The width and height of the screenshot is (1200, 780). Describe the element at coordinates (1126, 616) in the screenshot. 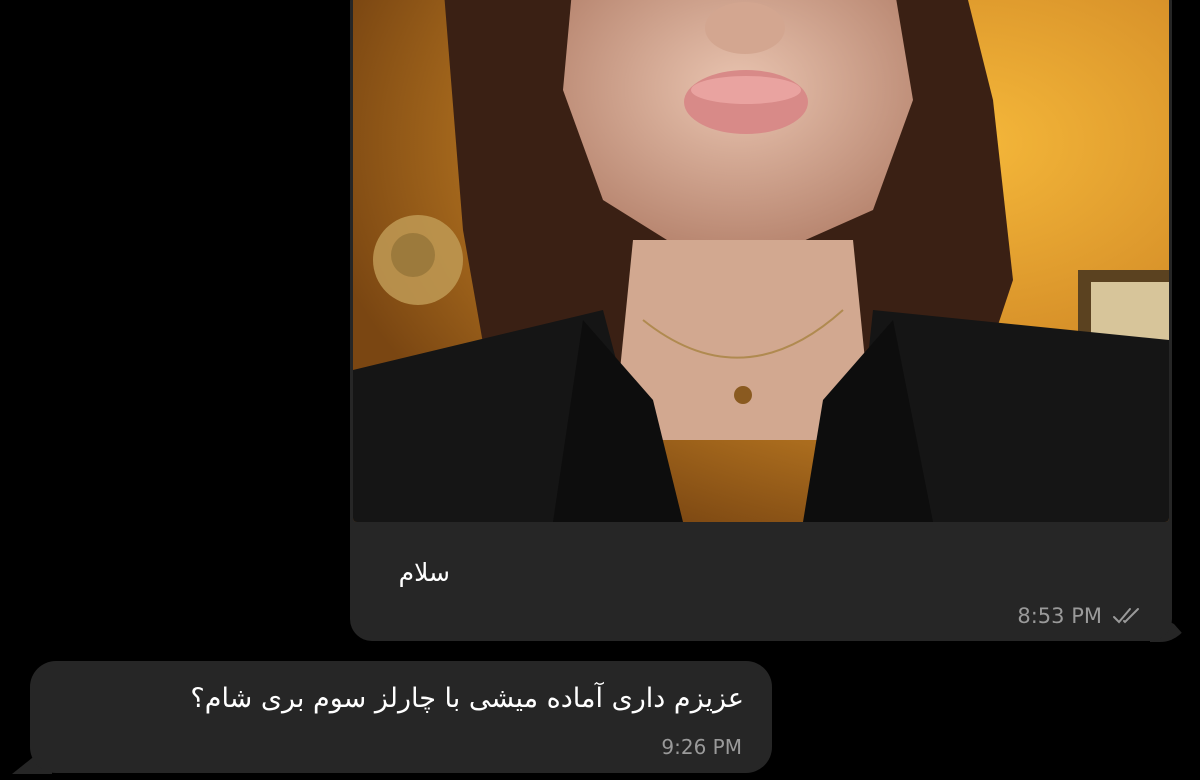

I see `double-check-icon` at that location.